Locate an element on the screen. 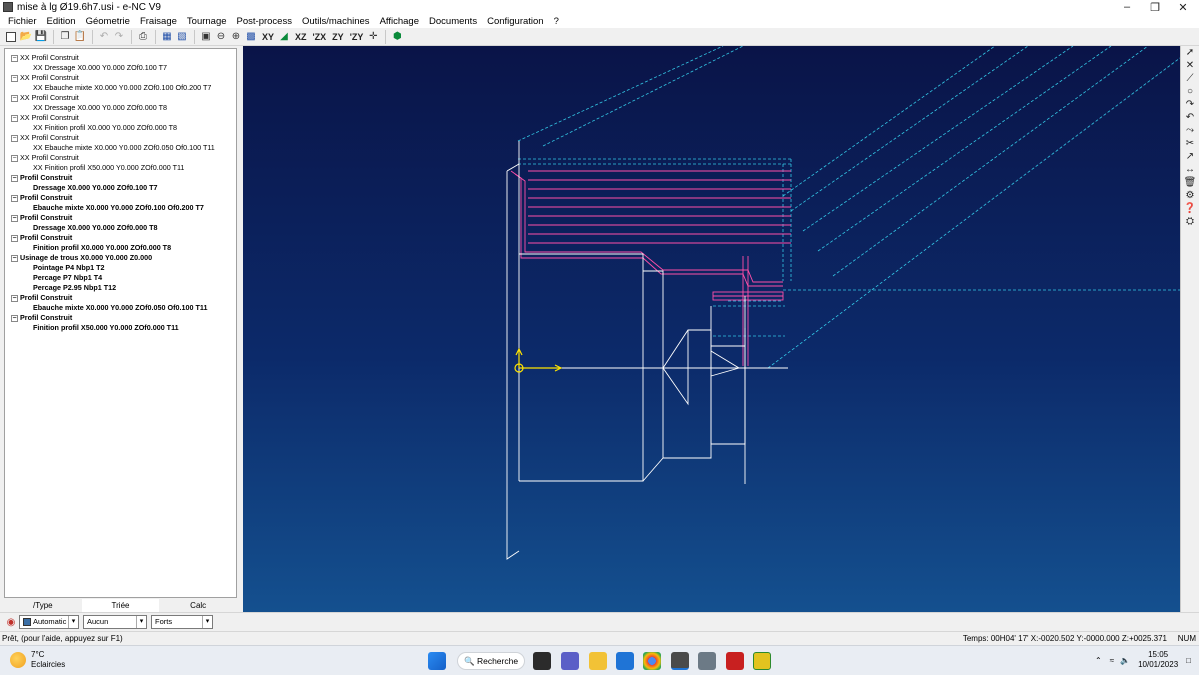  menu-item: Fraisage is located at coordinates (158, 21).